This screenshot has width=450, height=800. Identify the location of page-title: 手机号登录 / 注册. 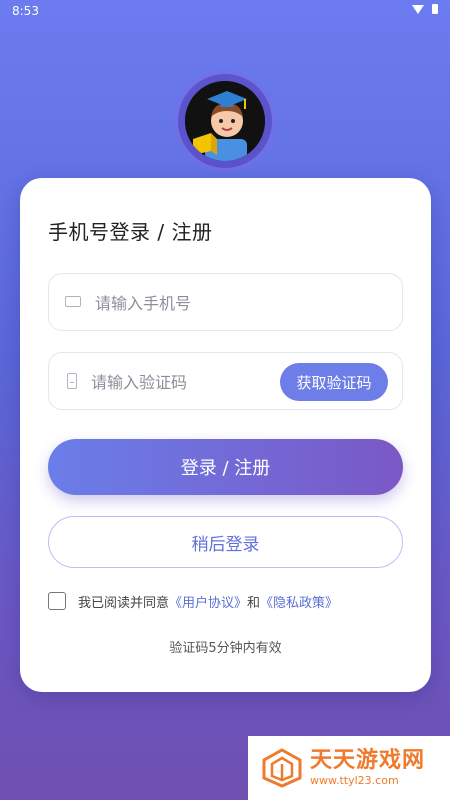
(130, 232).